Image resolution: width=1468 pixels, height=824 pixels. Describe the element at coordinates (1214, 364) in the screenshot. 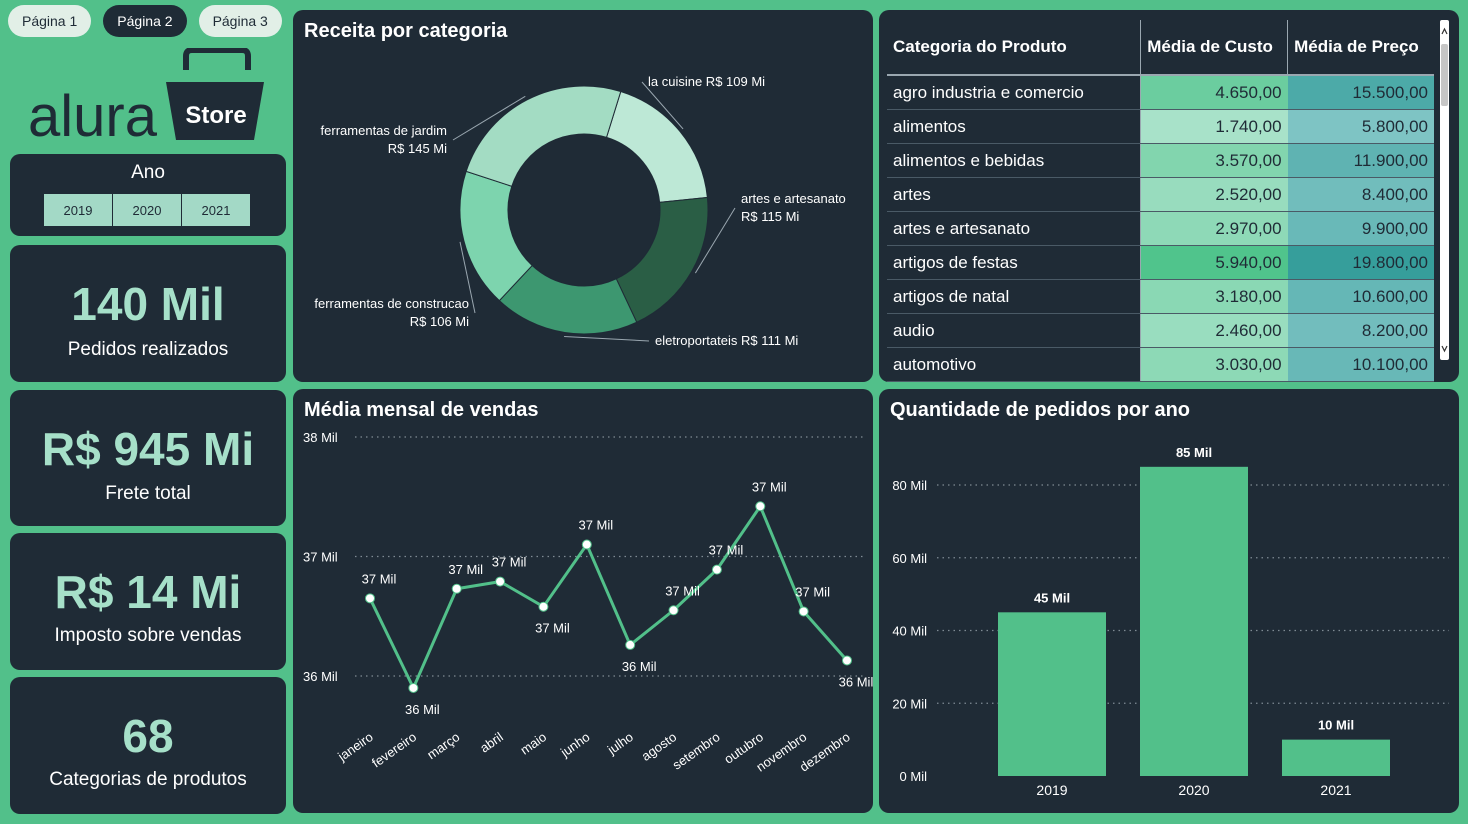

I see `cell-custo: 3.030,00` at that location.